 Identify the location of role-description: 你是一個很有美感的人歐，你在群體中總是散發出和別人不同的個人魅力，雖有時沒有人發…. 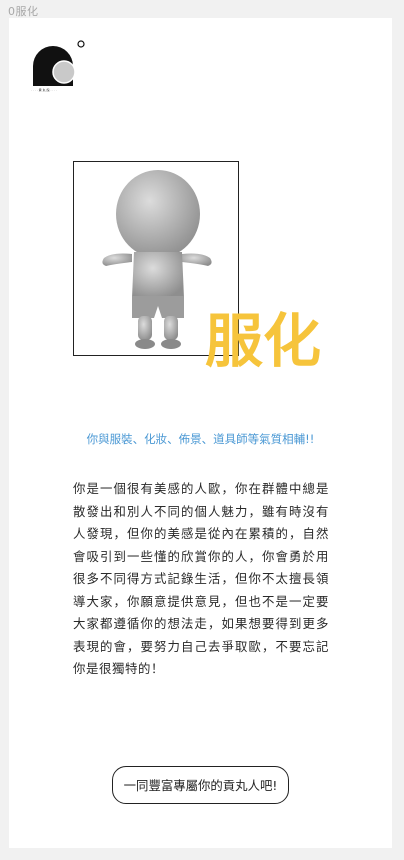
(201, 578).